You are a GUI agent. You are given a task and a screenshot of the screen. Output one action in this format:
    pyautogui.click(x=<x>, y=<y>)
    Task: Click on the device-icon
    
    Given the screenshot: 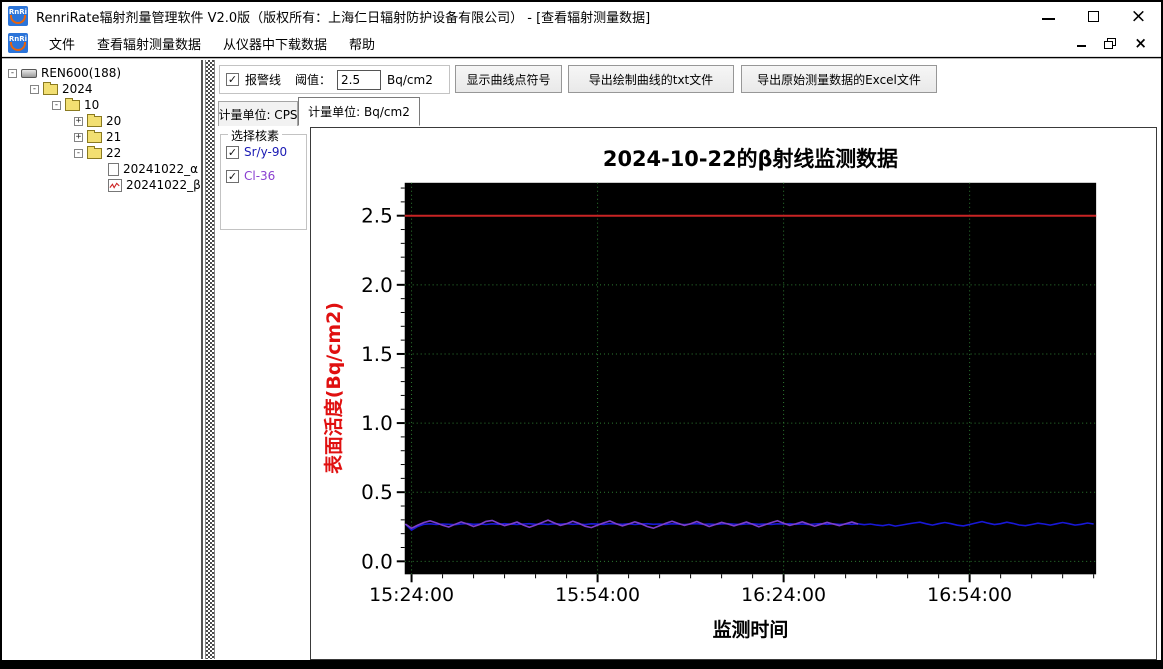 What is the action you would take?
    pyautogui.click(x=29, y=73)
    